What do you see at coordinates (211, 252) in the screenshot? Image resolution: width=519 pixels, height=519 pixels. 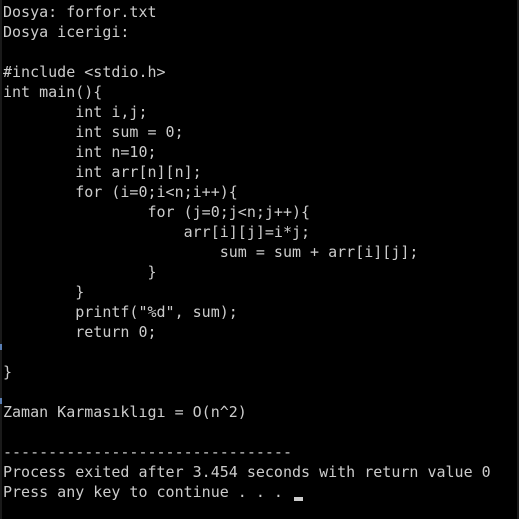 I see `code-line: sum = sum + arr[i][j];` at bounding box center [211, 252].